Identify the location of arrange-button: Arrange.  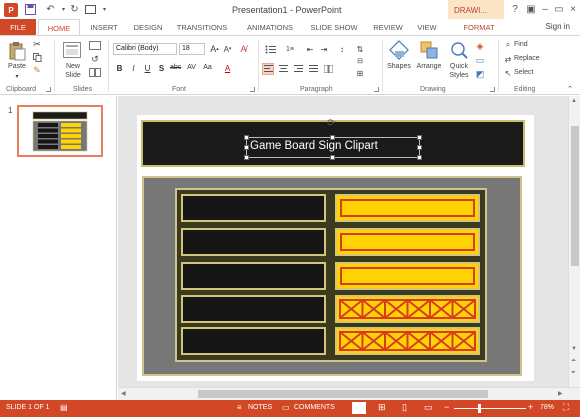
(429, 66).